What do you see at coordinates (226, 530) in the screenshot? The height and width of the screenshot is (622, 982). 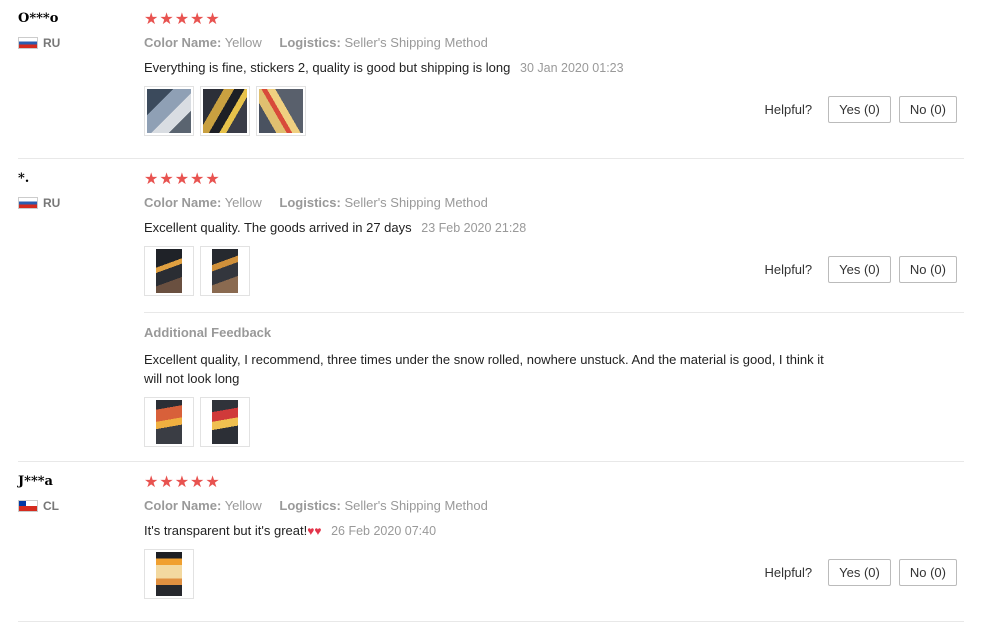 I see `review-text: It's transparent but it's great!` at bounding box center [226, 530].